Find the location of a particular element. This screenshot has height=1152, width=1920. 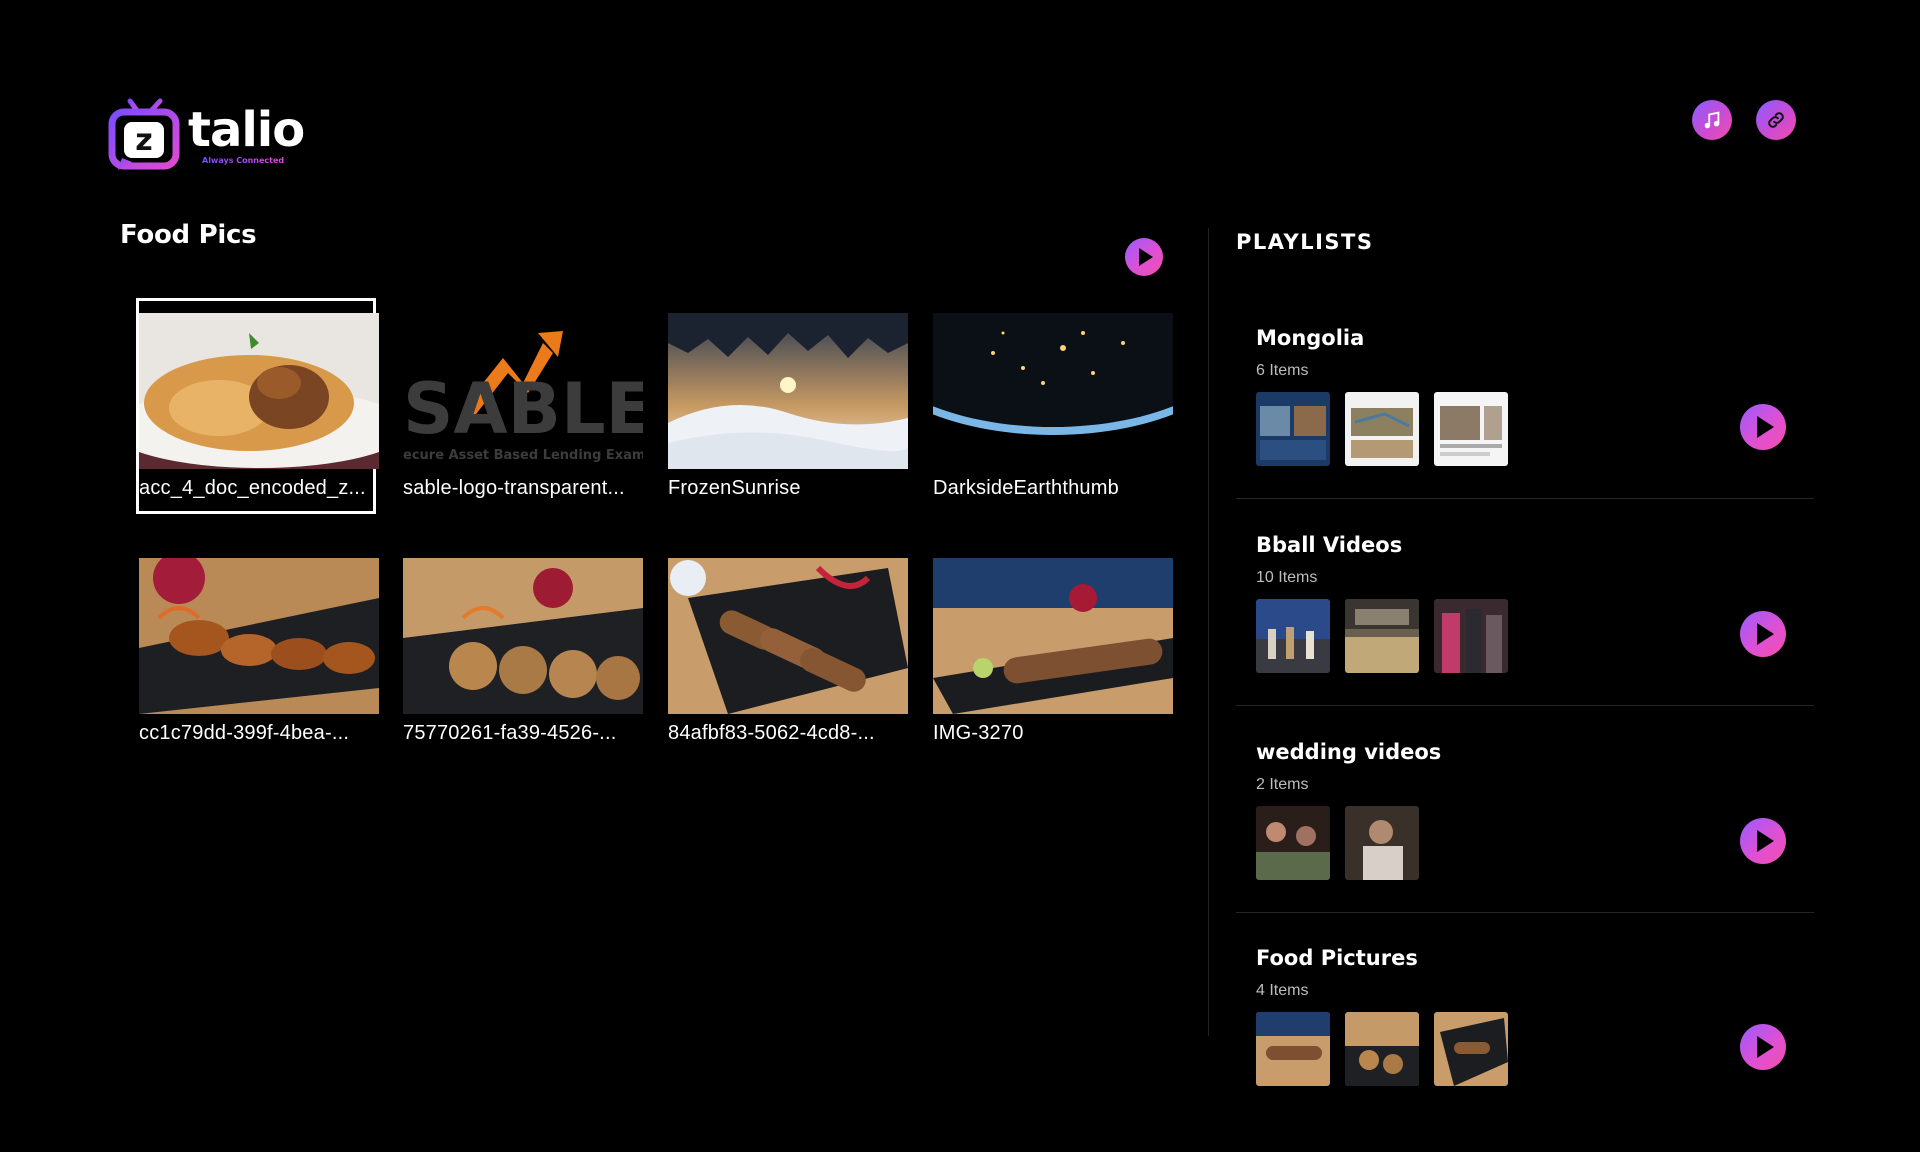

playlist-name: Mongolia is located at coordinates (1310, 338).